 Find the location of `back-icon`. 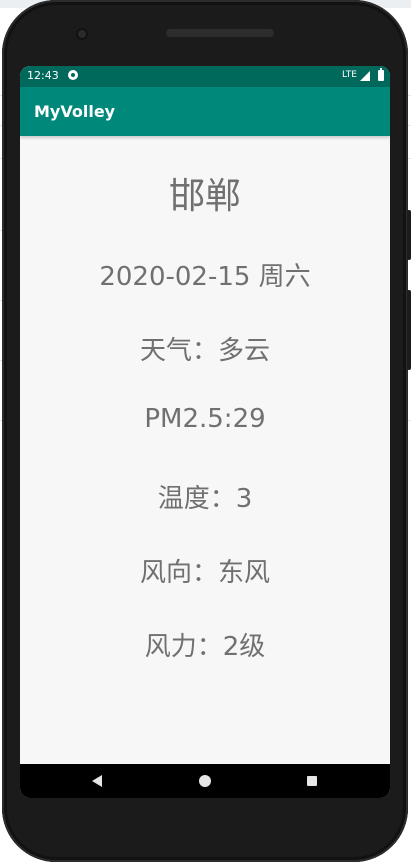

back-icon is located at coordinates (97, 781).